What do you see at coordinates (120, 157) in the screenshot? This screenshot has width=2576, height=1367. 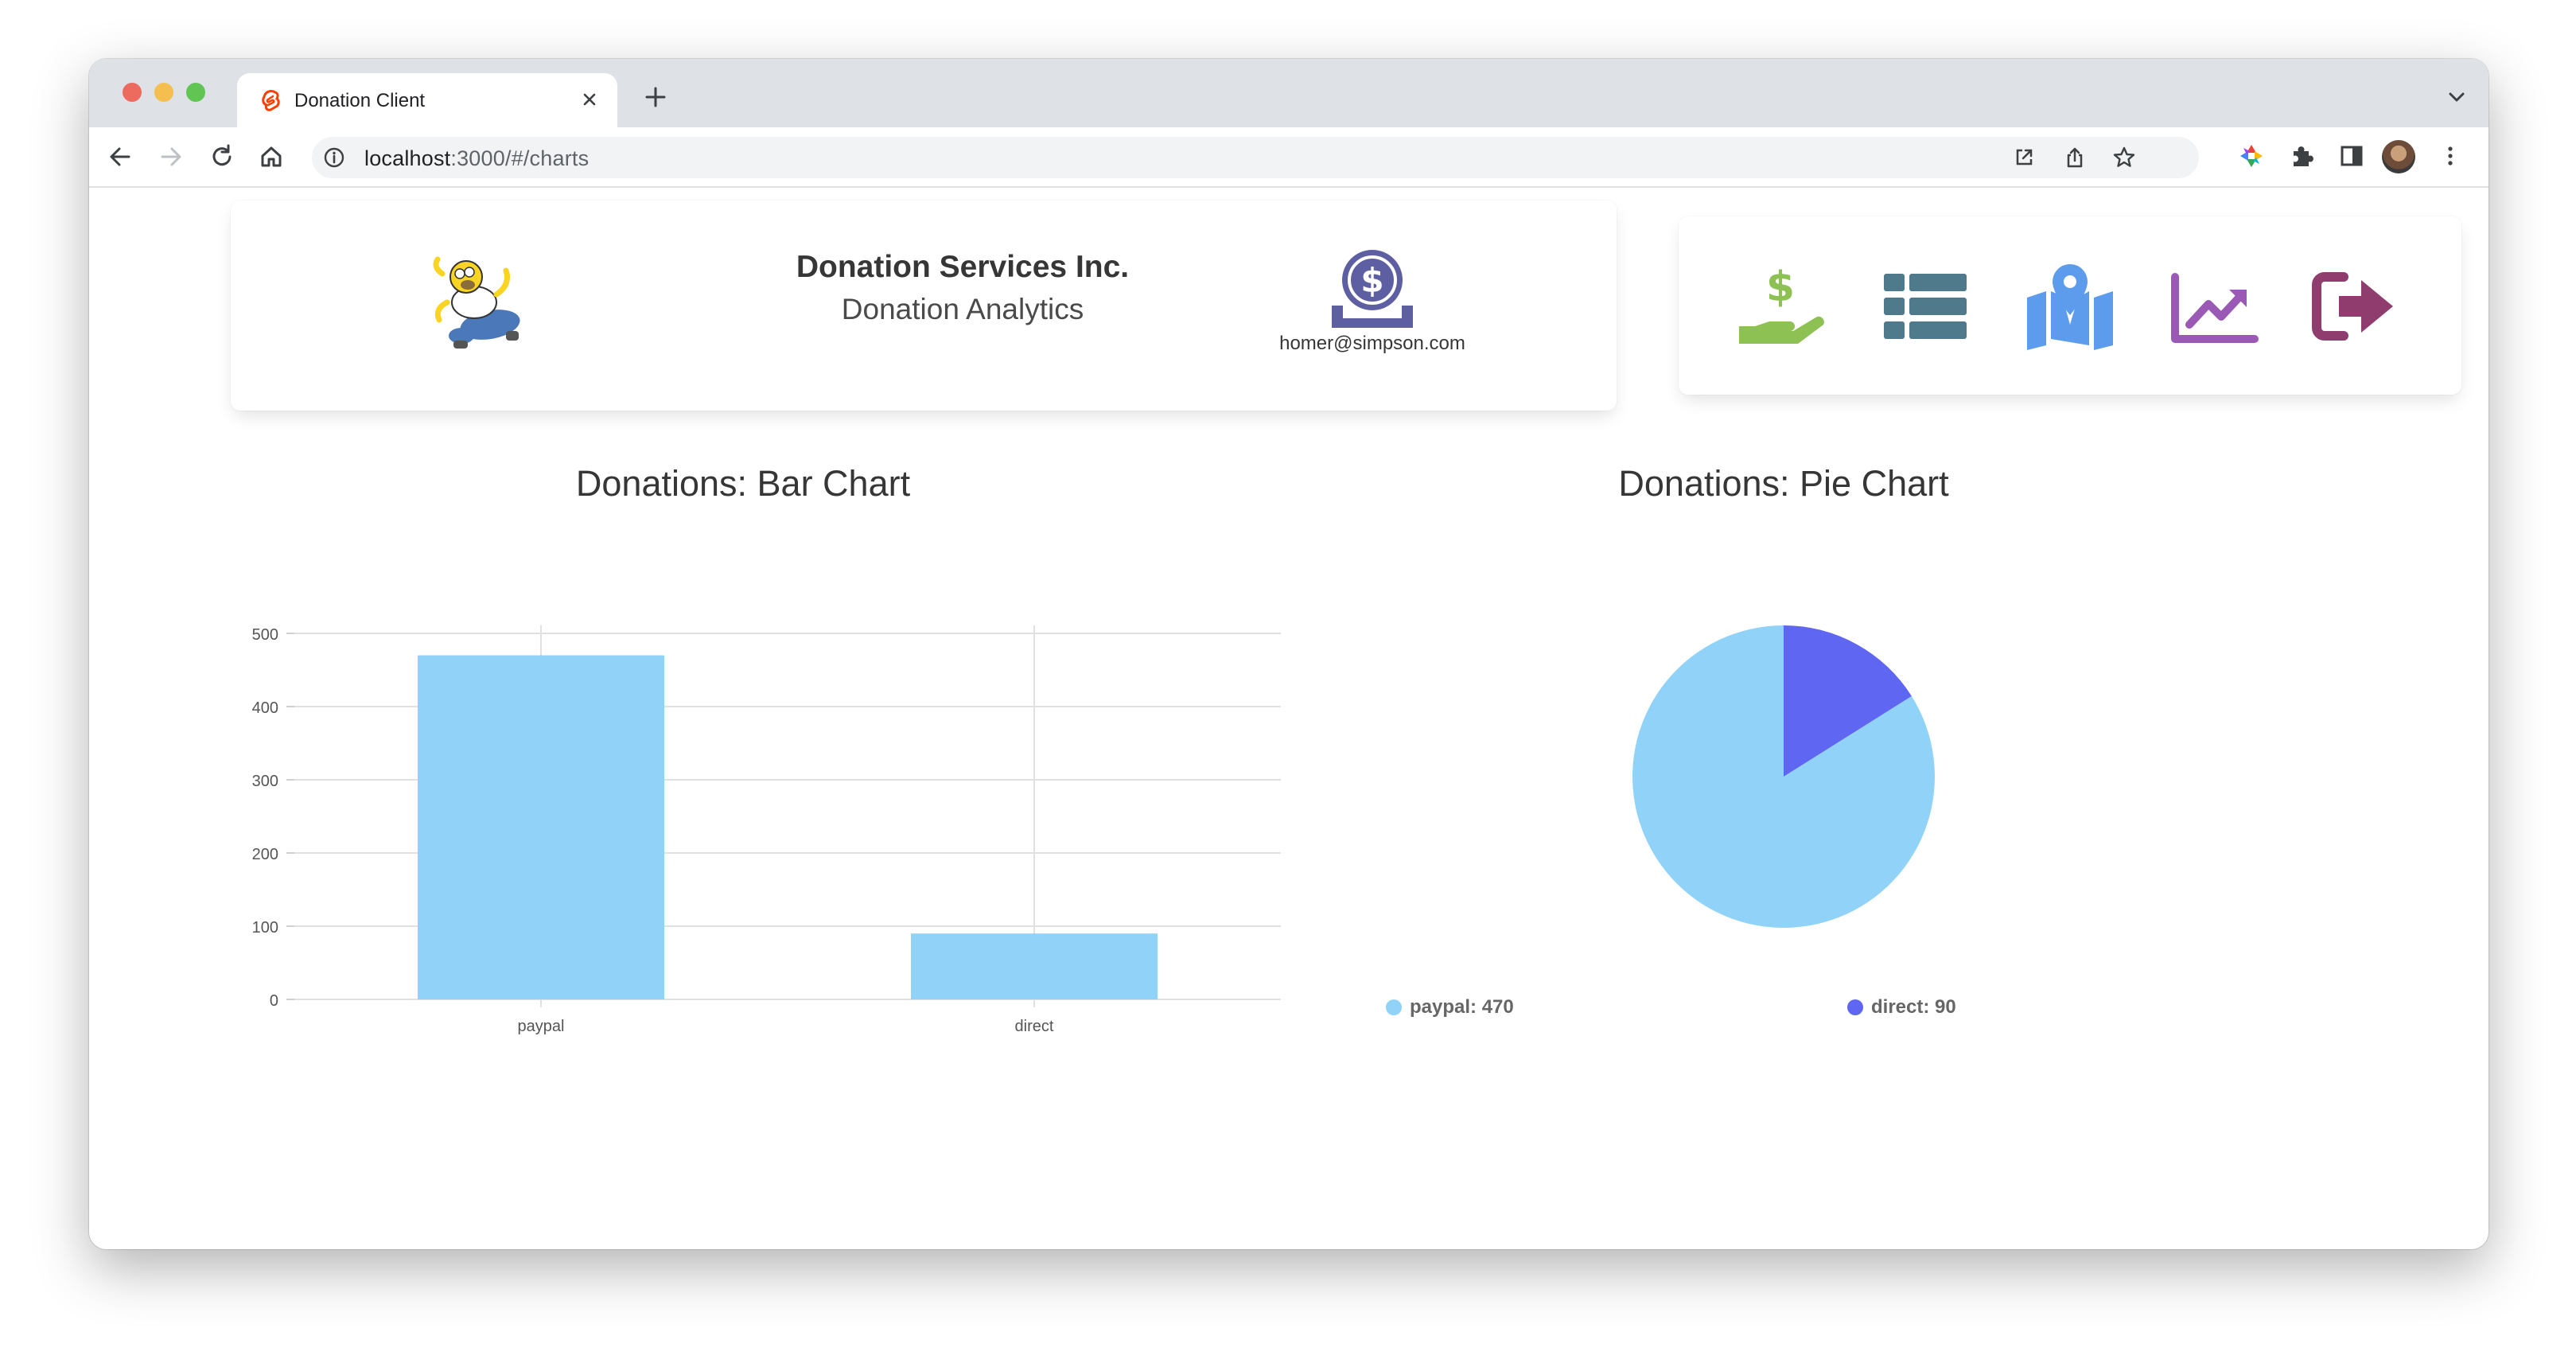 I see `back-icon` at bounding box center [120, 157].